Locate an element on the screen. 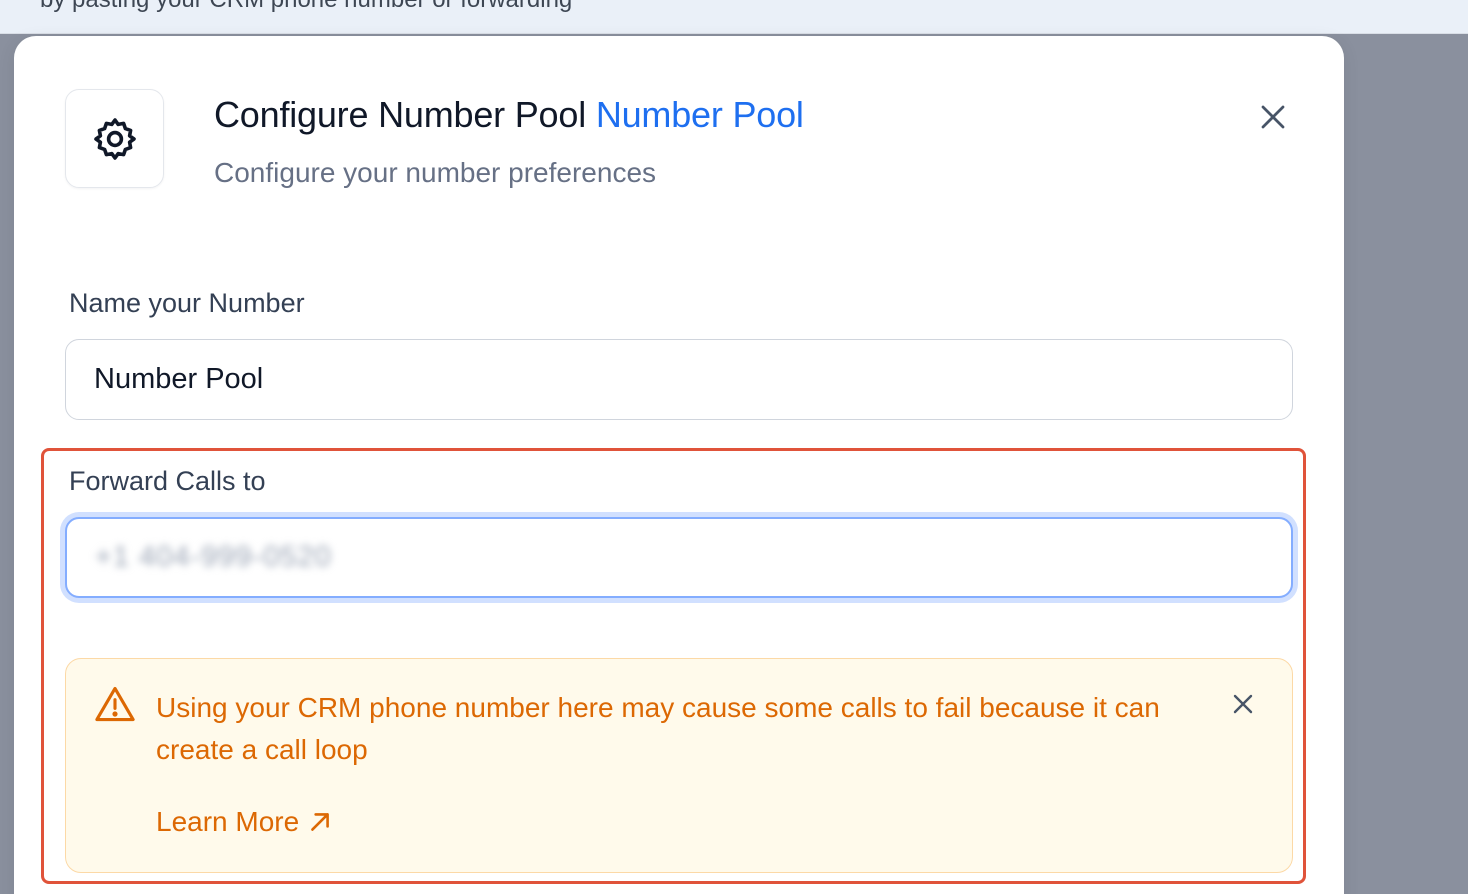  modal-title-accent: Number Pool is located at coordinates (699, 114).